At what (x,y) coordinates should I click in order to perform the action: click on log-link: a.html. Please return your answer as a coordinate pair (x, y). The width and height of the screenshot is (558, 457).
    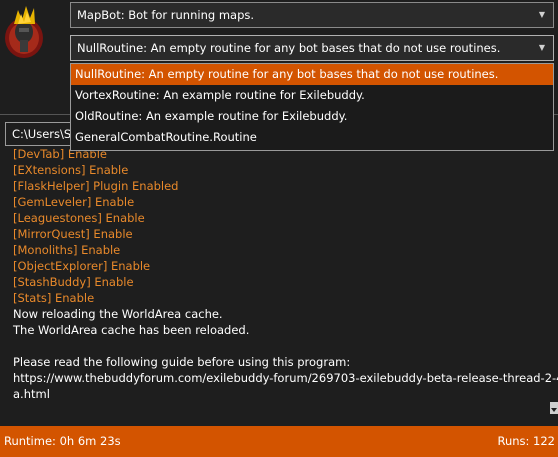
    Looking at the image, I should click on (278, 394).